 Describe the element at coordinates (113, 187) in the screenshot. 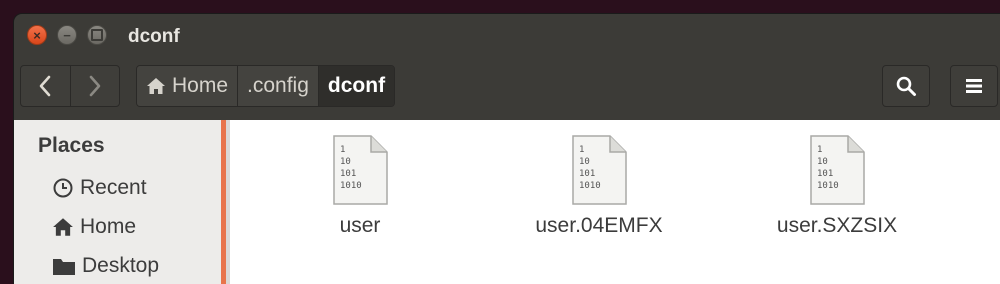

I see `sidebar-item-label: Recent` at that location.